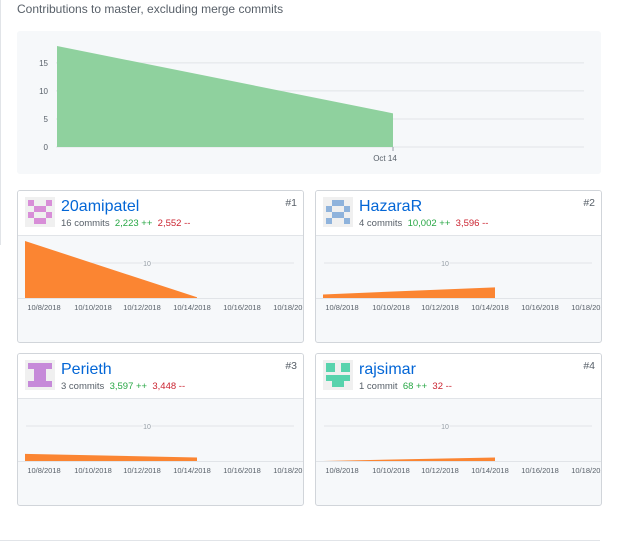 Image resolution: width=633 pixels, height=556 pixels. Describe the element at coordinates (174, 223) in the screenshot. I see `deletions-count: 2,552 --` at that location.